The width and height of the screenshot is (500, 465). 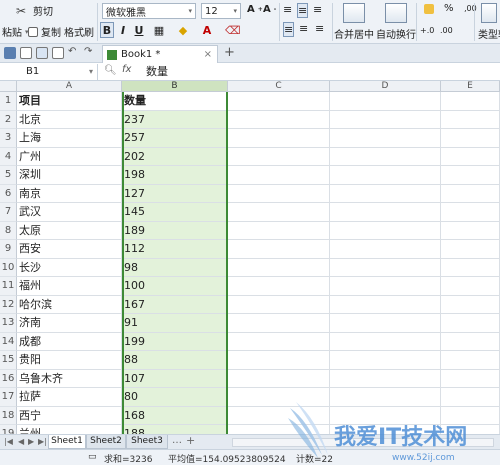 I want to click on align-left-icon: ≡, so click(x=289, y=29).